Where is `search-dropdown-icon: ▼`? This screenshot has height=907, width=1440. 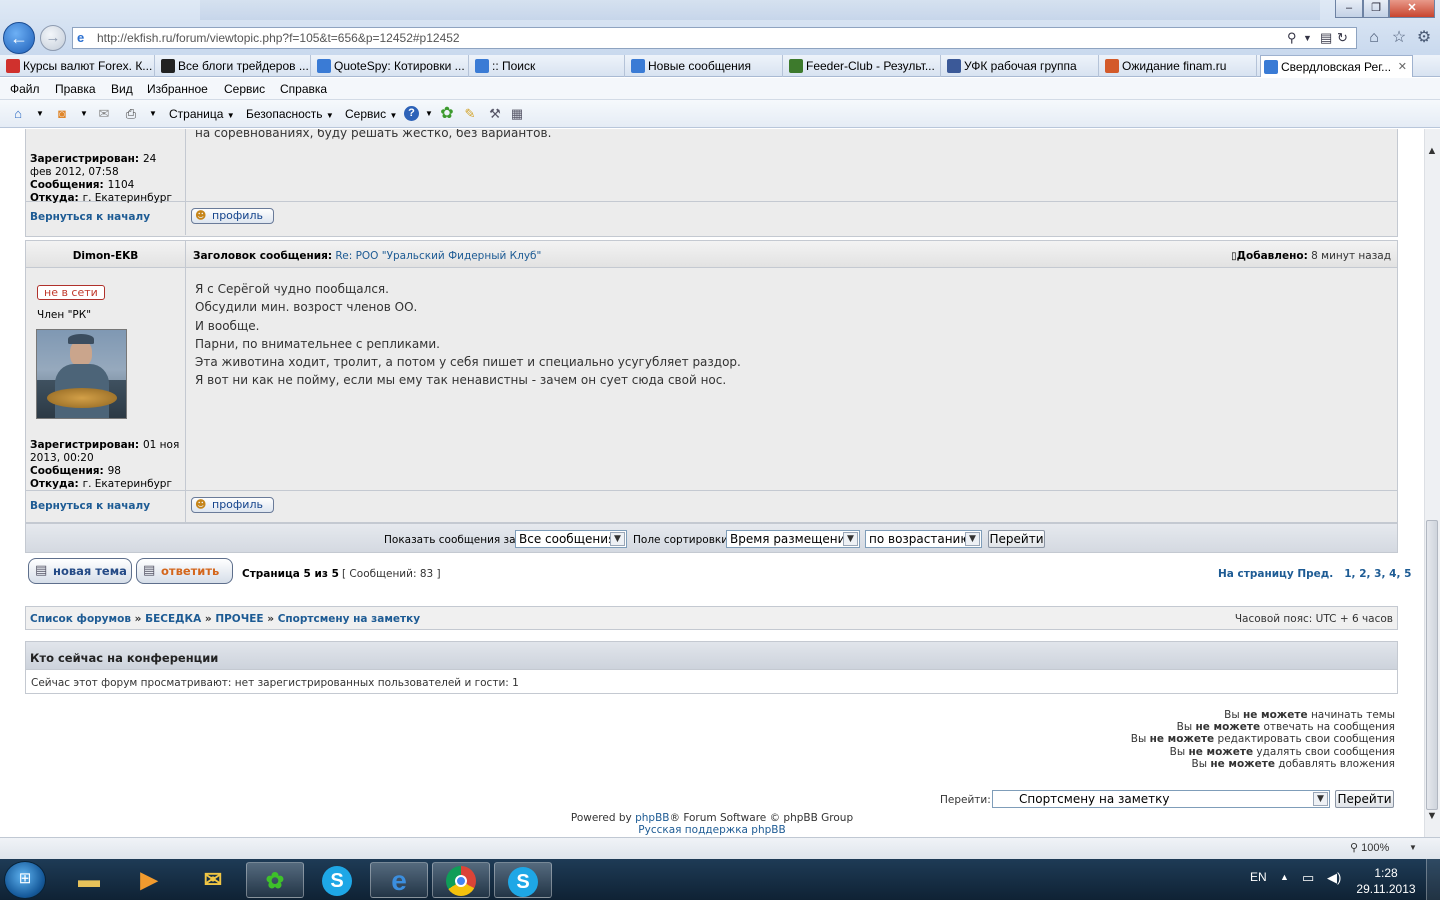 search-dropdown-icon: ▼ is located at coordinates (1307, 38).